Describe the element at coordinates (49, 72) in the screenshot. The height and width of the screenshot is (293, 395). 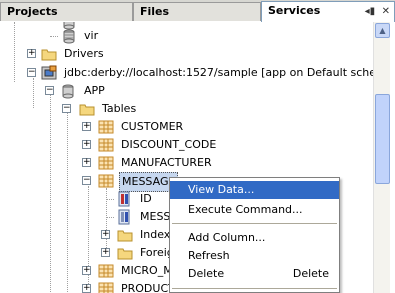
I see `connection-icon` at that location.